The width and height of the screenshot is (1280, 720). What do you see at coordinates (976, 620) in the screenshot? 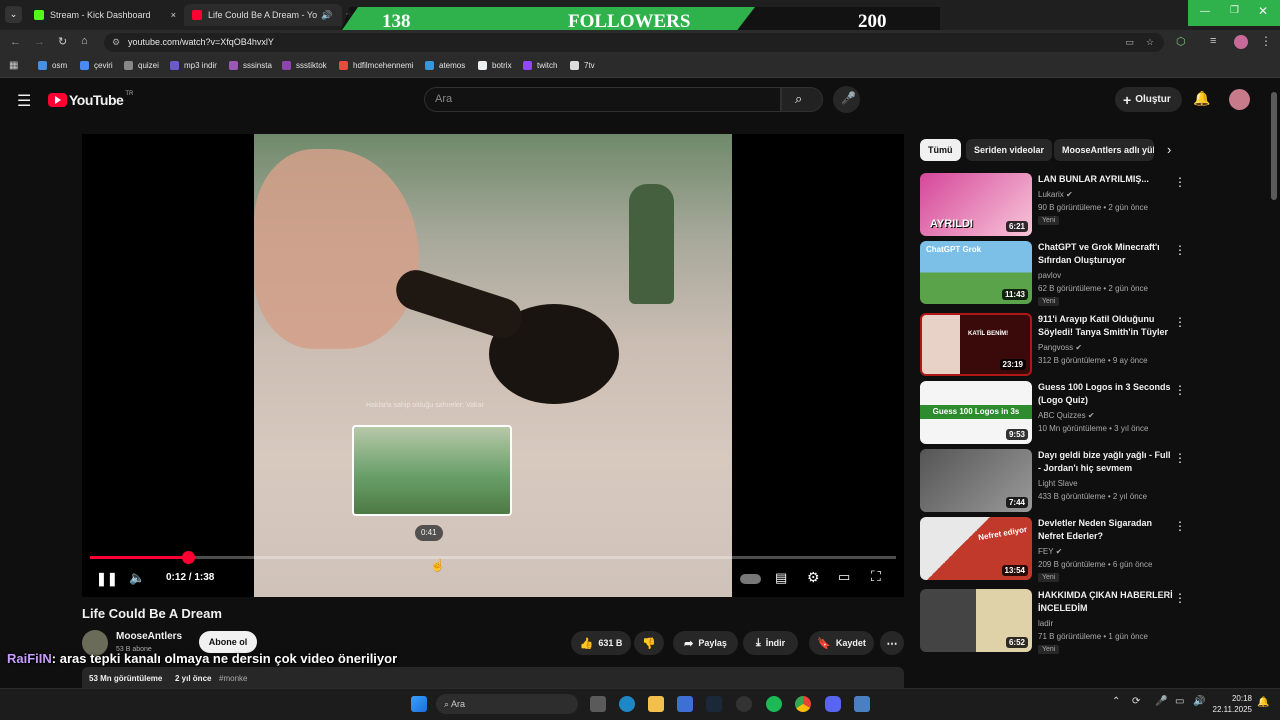
I see `video-thumbnail: 6:52` at bounding box center [976, 620].